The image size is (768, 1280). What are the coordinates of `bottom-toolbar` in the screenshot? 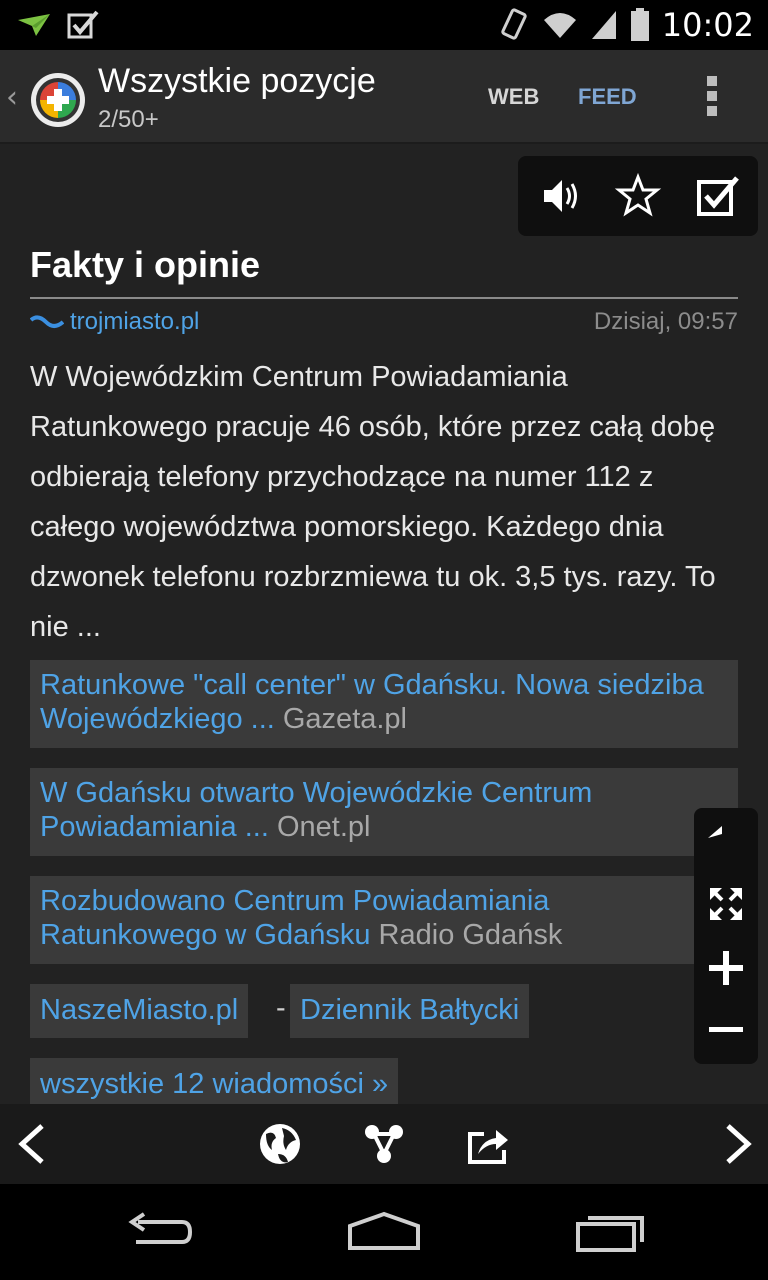 It's located at (384, 1144).